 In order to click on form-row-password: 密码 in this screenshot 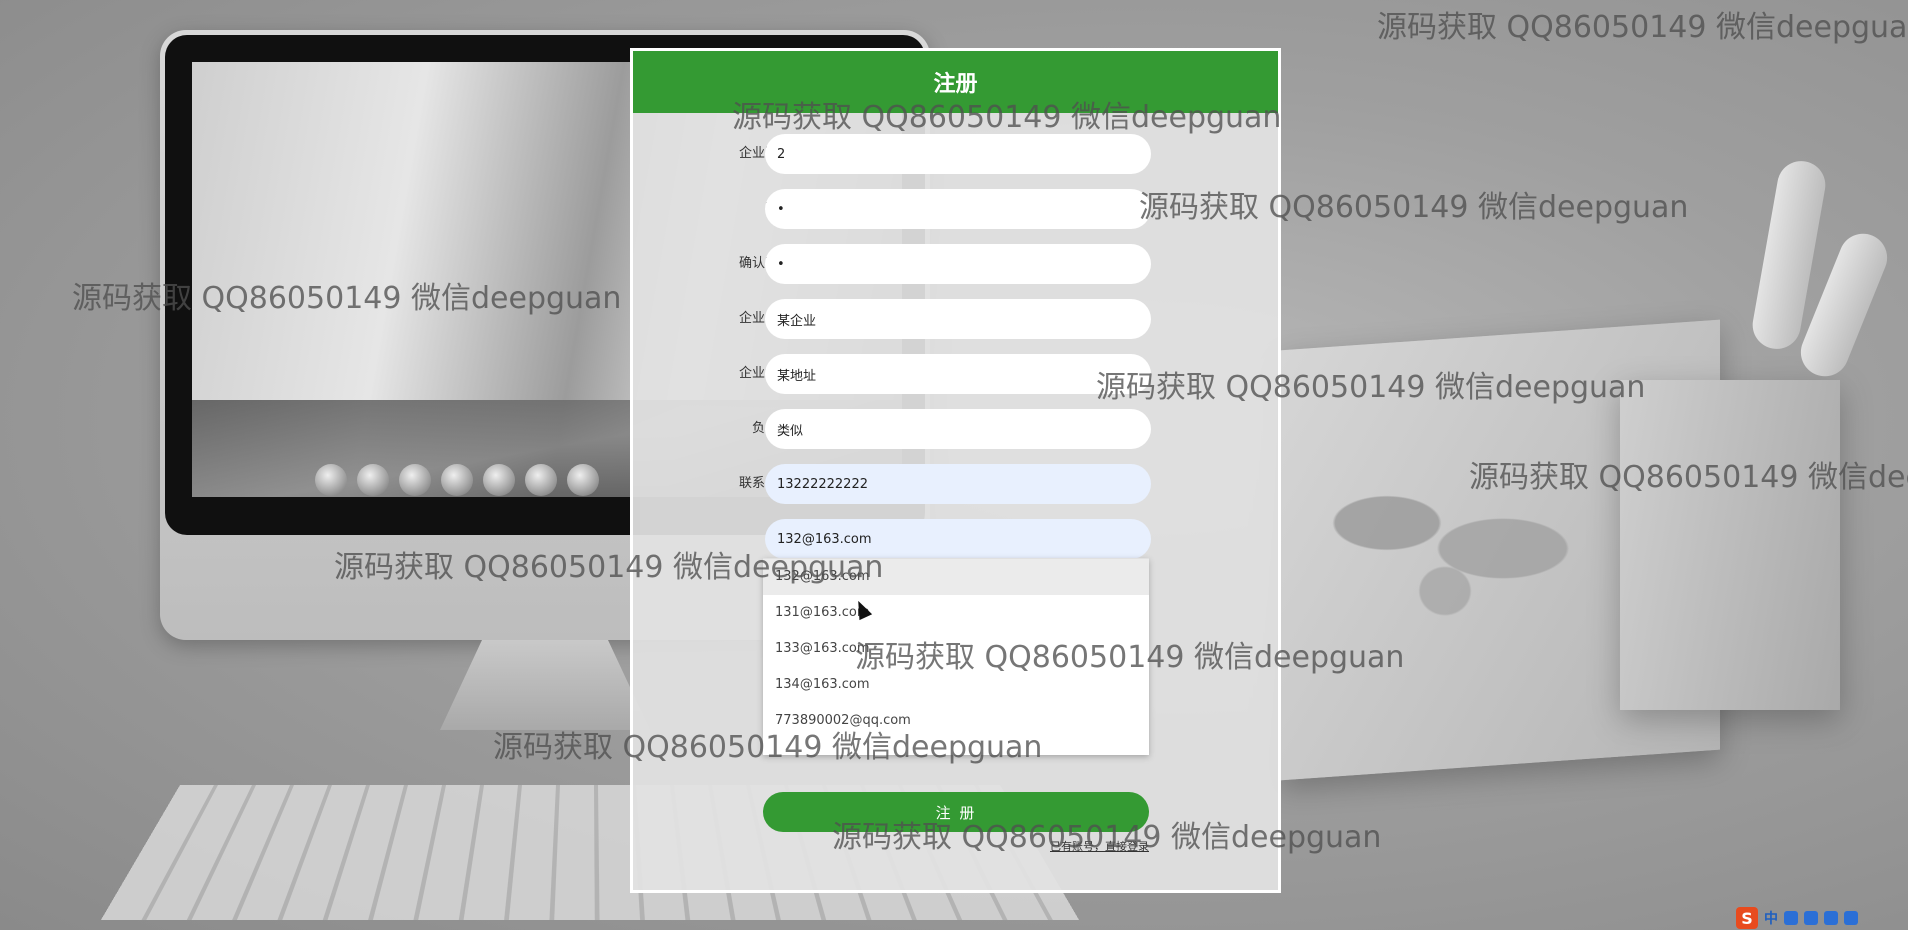, I will do `click(955, 209)`.